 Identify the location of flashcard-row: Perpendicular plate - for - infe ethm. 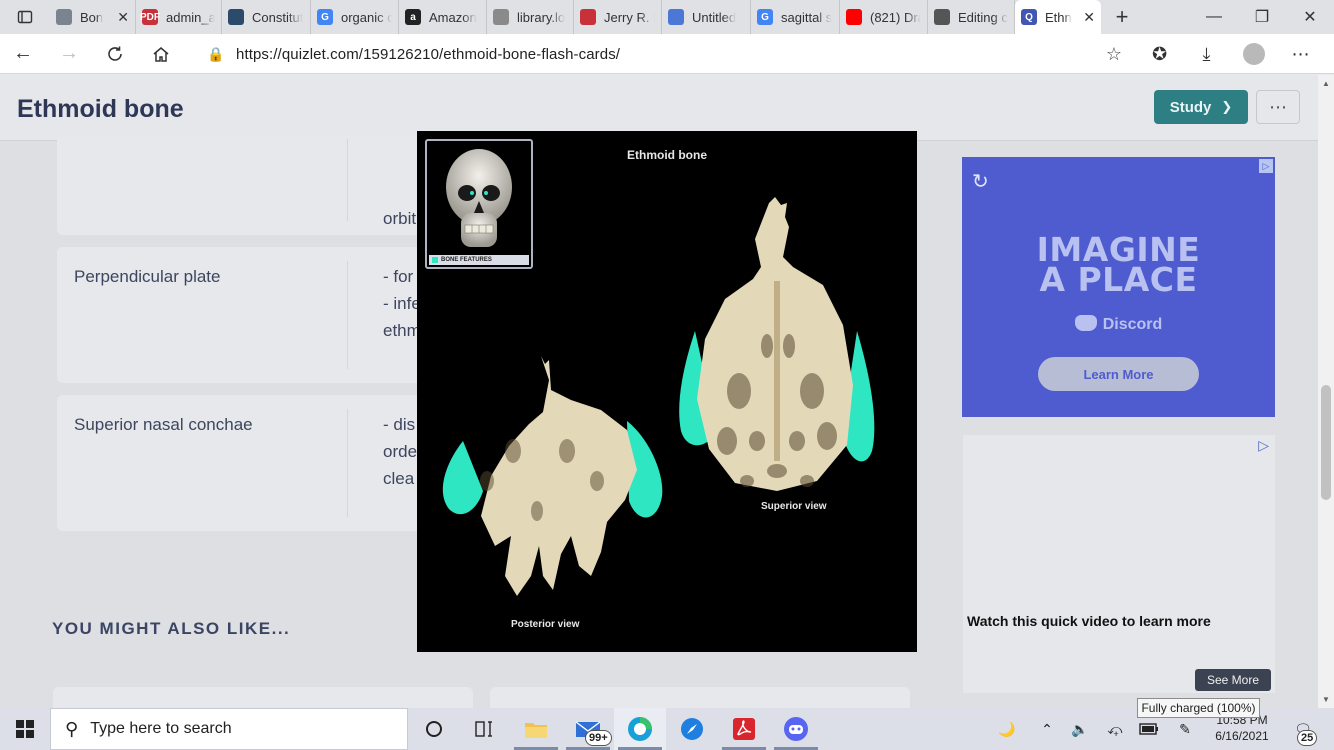
(247, 315).